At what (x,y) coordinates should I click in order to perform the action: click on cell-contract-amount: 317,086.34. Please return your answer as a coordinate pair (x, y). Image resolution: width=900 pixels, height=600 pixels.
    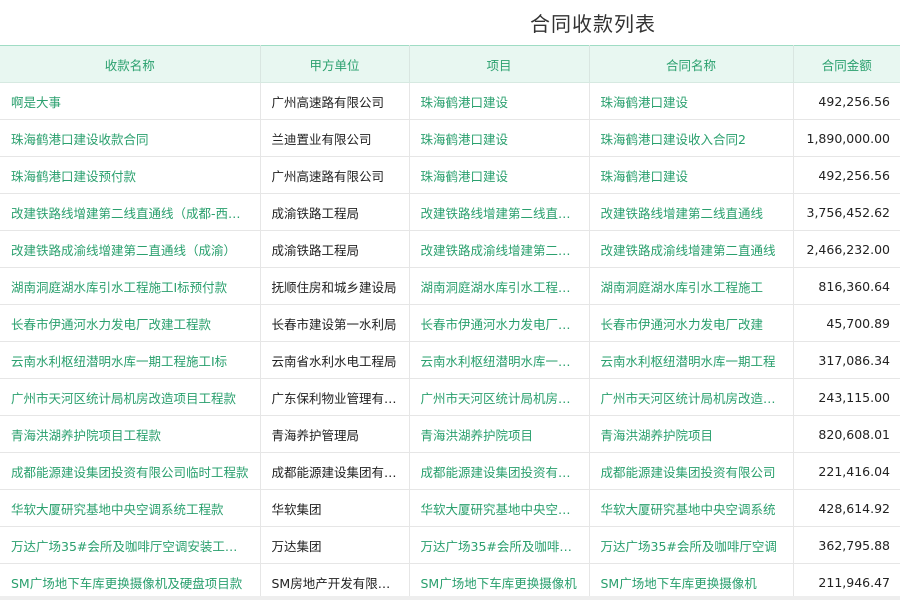
    Looking at the image, I should click on (846, 360).